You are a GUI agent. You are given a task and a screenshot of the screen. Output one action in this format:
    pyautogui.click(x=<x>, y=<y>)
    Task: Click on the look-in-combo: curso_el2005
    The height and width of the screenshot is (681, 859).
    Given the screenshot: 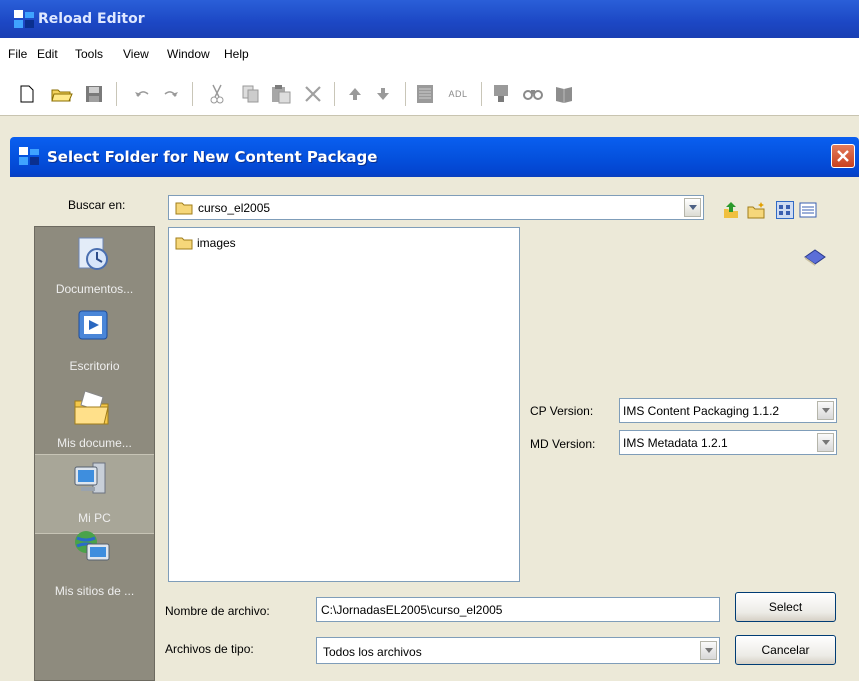 What is the action you would take?
    pyautogui.click(x=436, y=207)
    